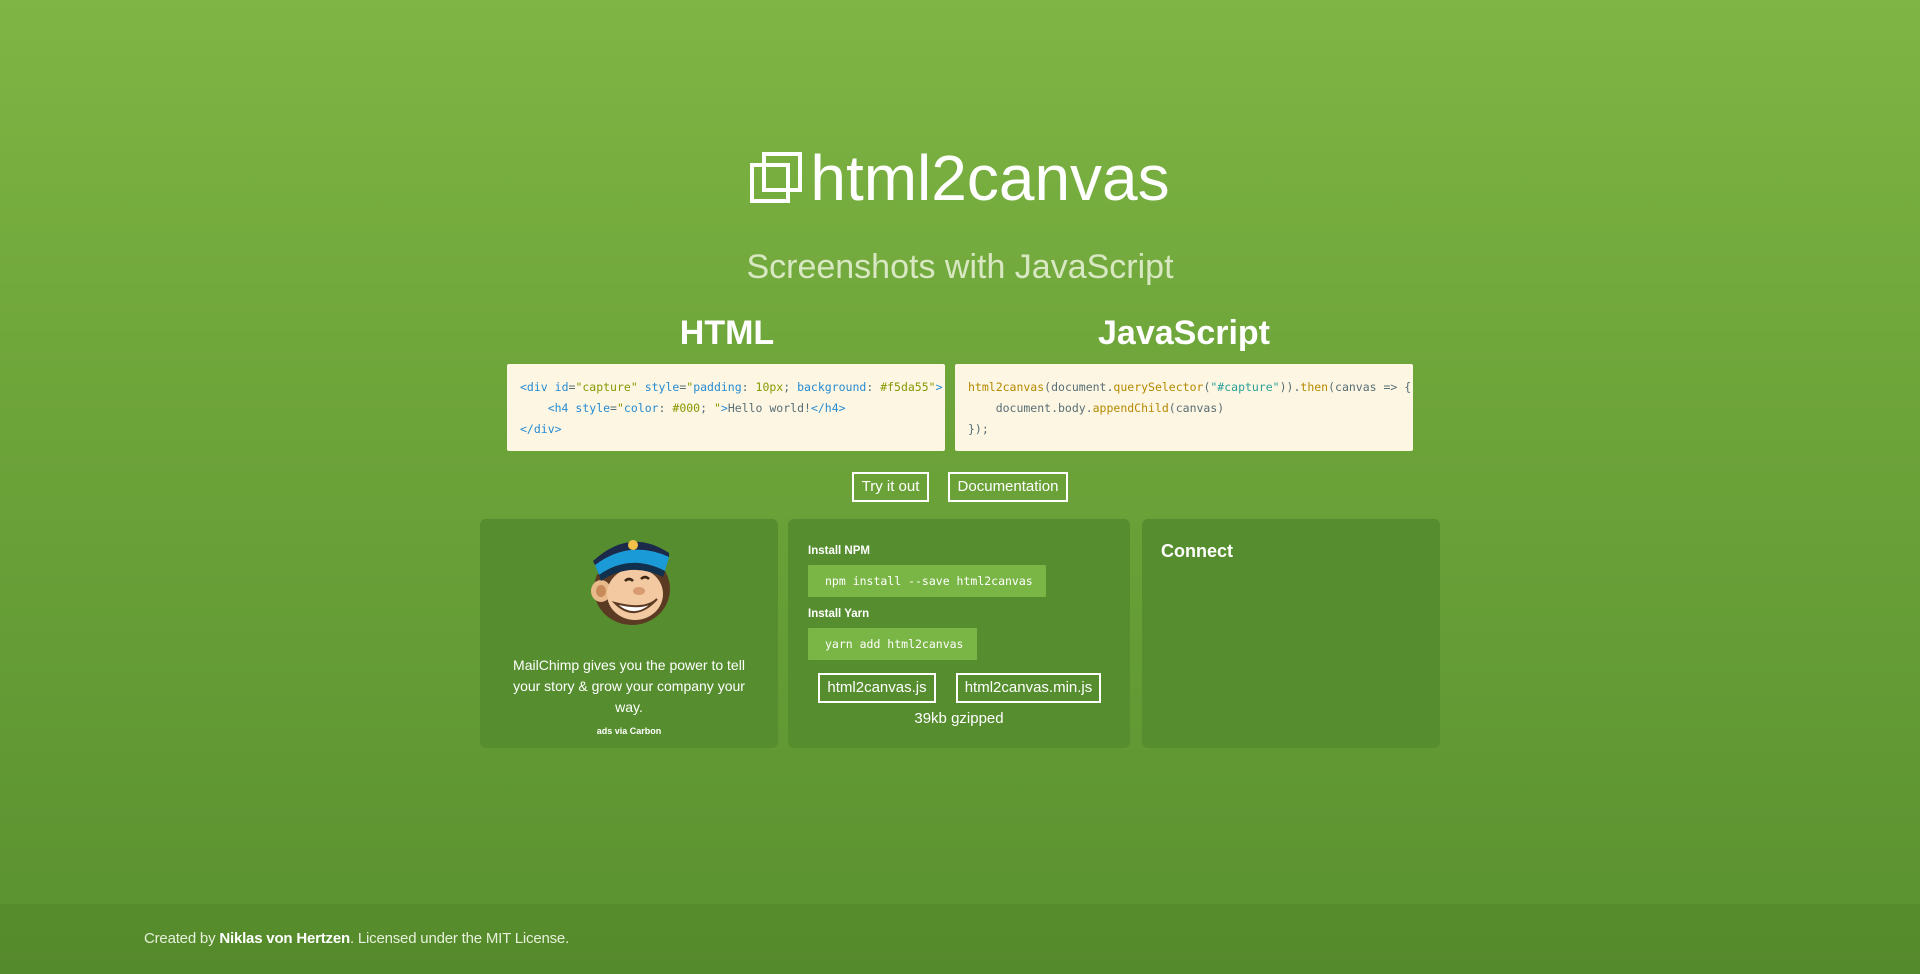  I want to click on code-line: </div>, so click(541, 429).